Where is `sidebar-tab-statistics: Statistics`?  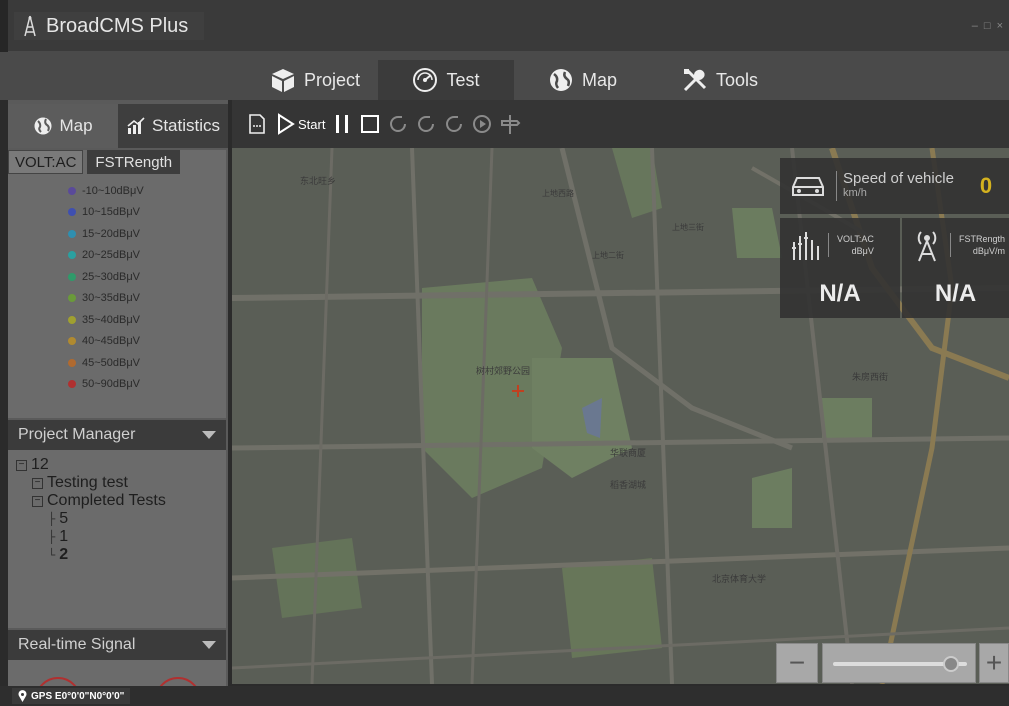
sidebar-tab-statistics: Statistics is located at coordinates (173, 126).